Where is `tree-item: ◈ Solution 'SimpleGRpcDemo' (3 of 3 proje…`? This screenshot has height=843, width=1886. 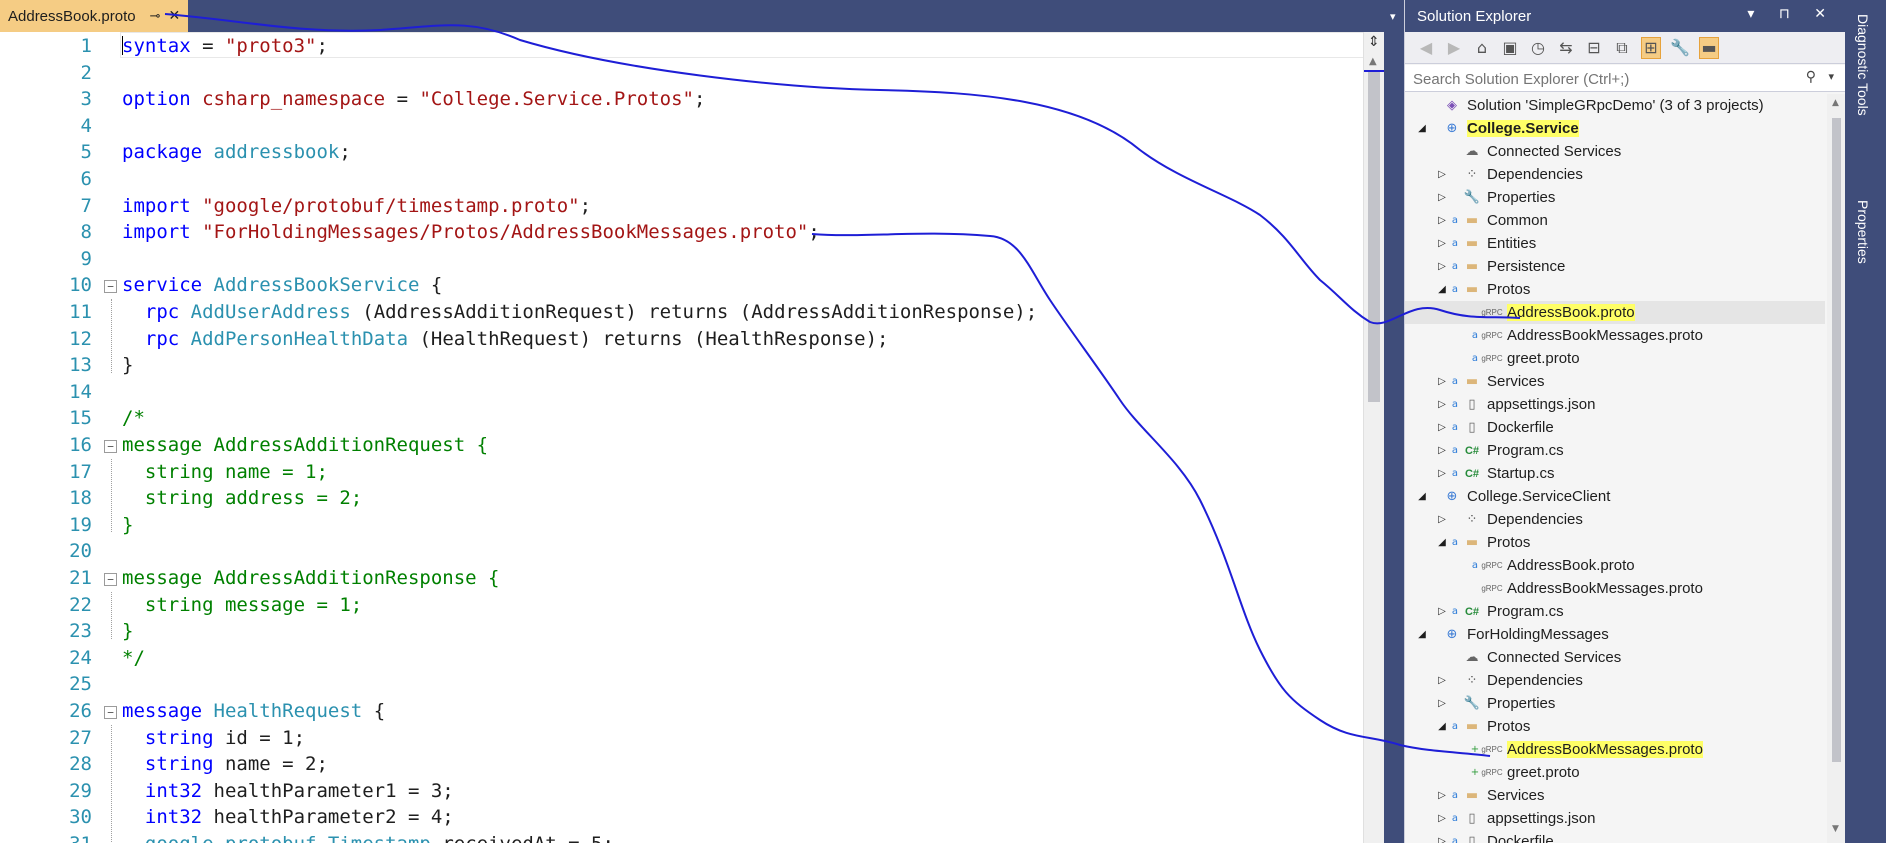
tree-item: ◈ Solution 'SimpleGRpcDemo' (3 of 3 proje… is located at coordinates (1615, 105).